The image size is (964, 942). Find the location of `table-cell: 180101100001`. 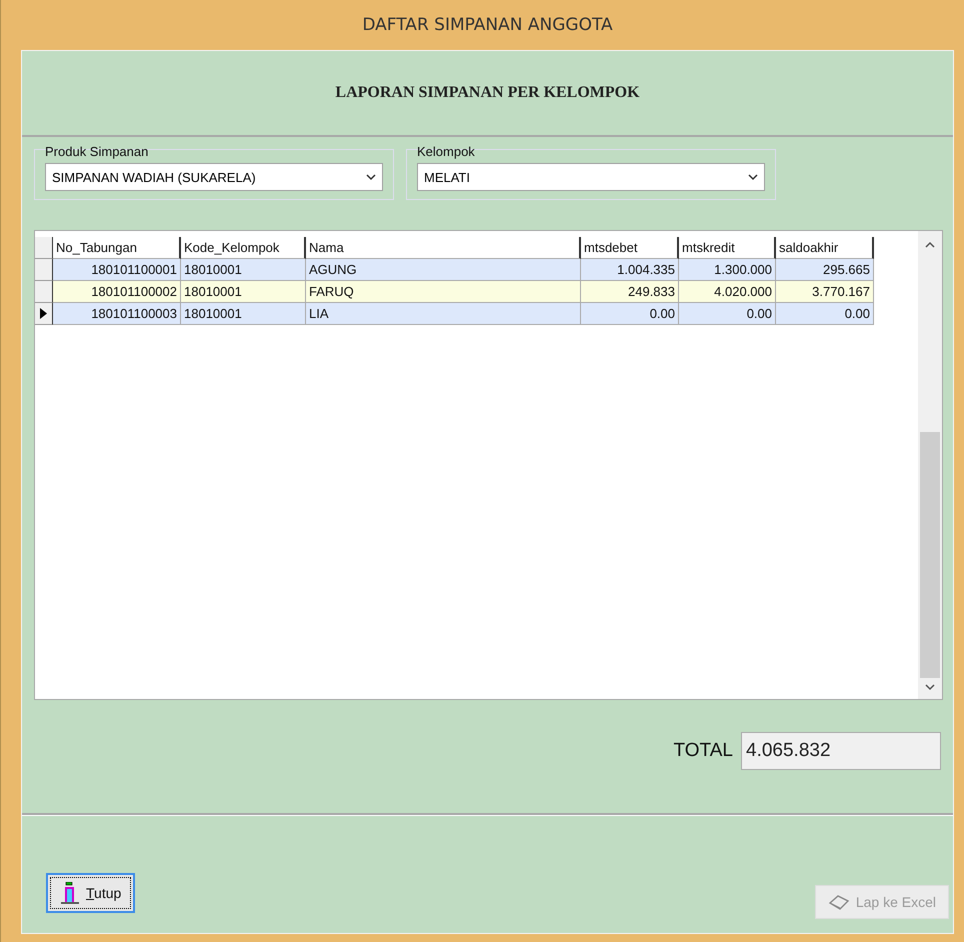

table-cell: 180101100001 is located at coordinates (117, 270).